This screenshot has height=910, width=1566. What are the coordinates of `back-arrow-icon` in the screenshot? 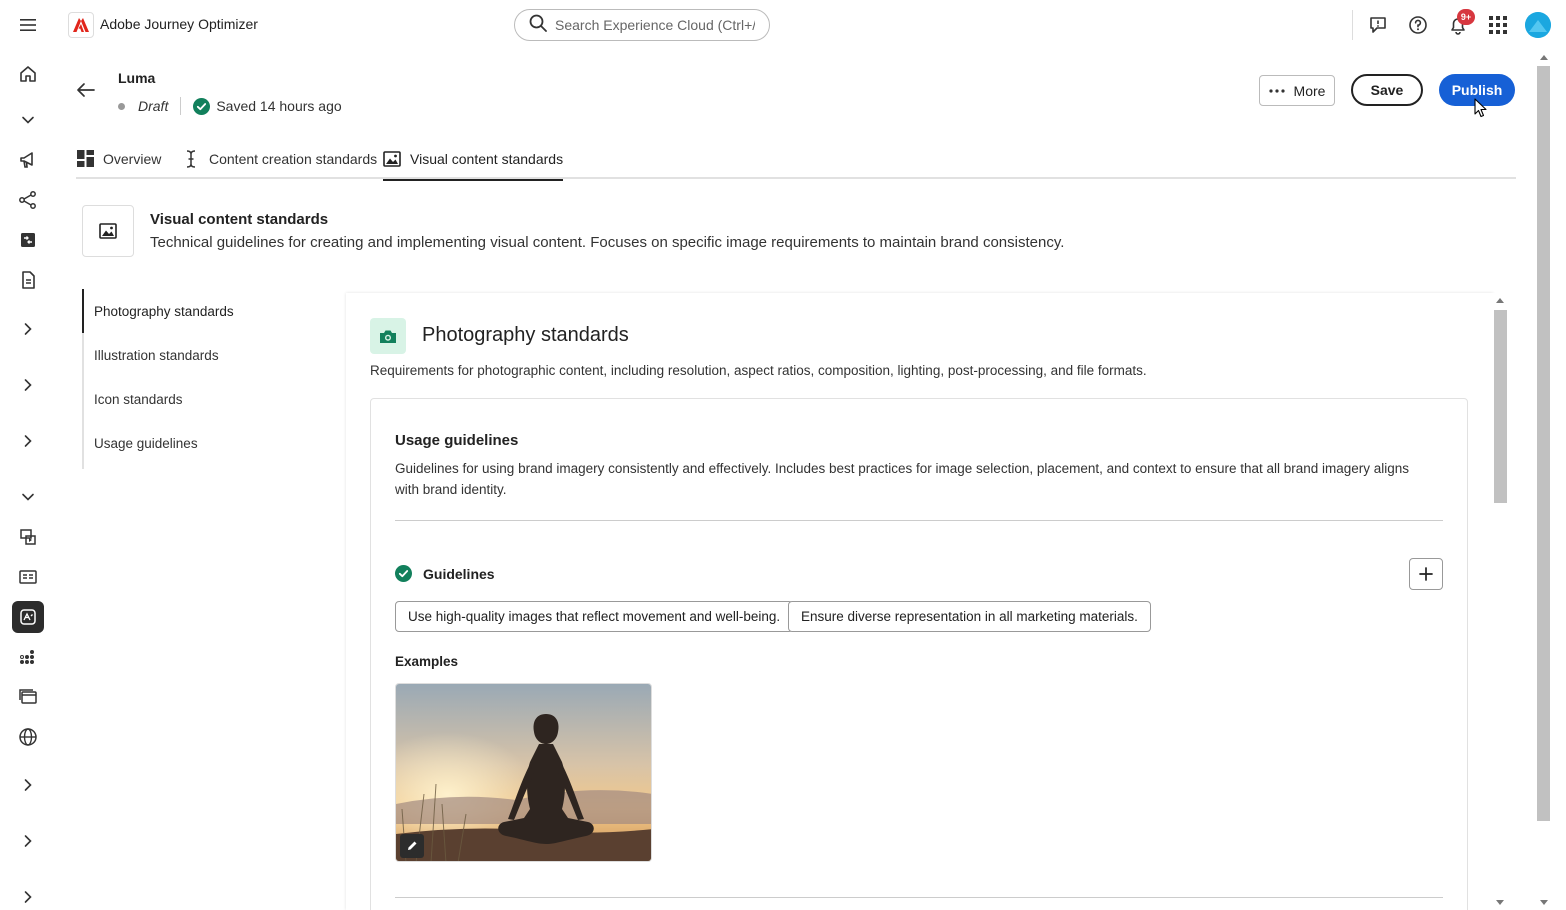 It's located at (86, 90).